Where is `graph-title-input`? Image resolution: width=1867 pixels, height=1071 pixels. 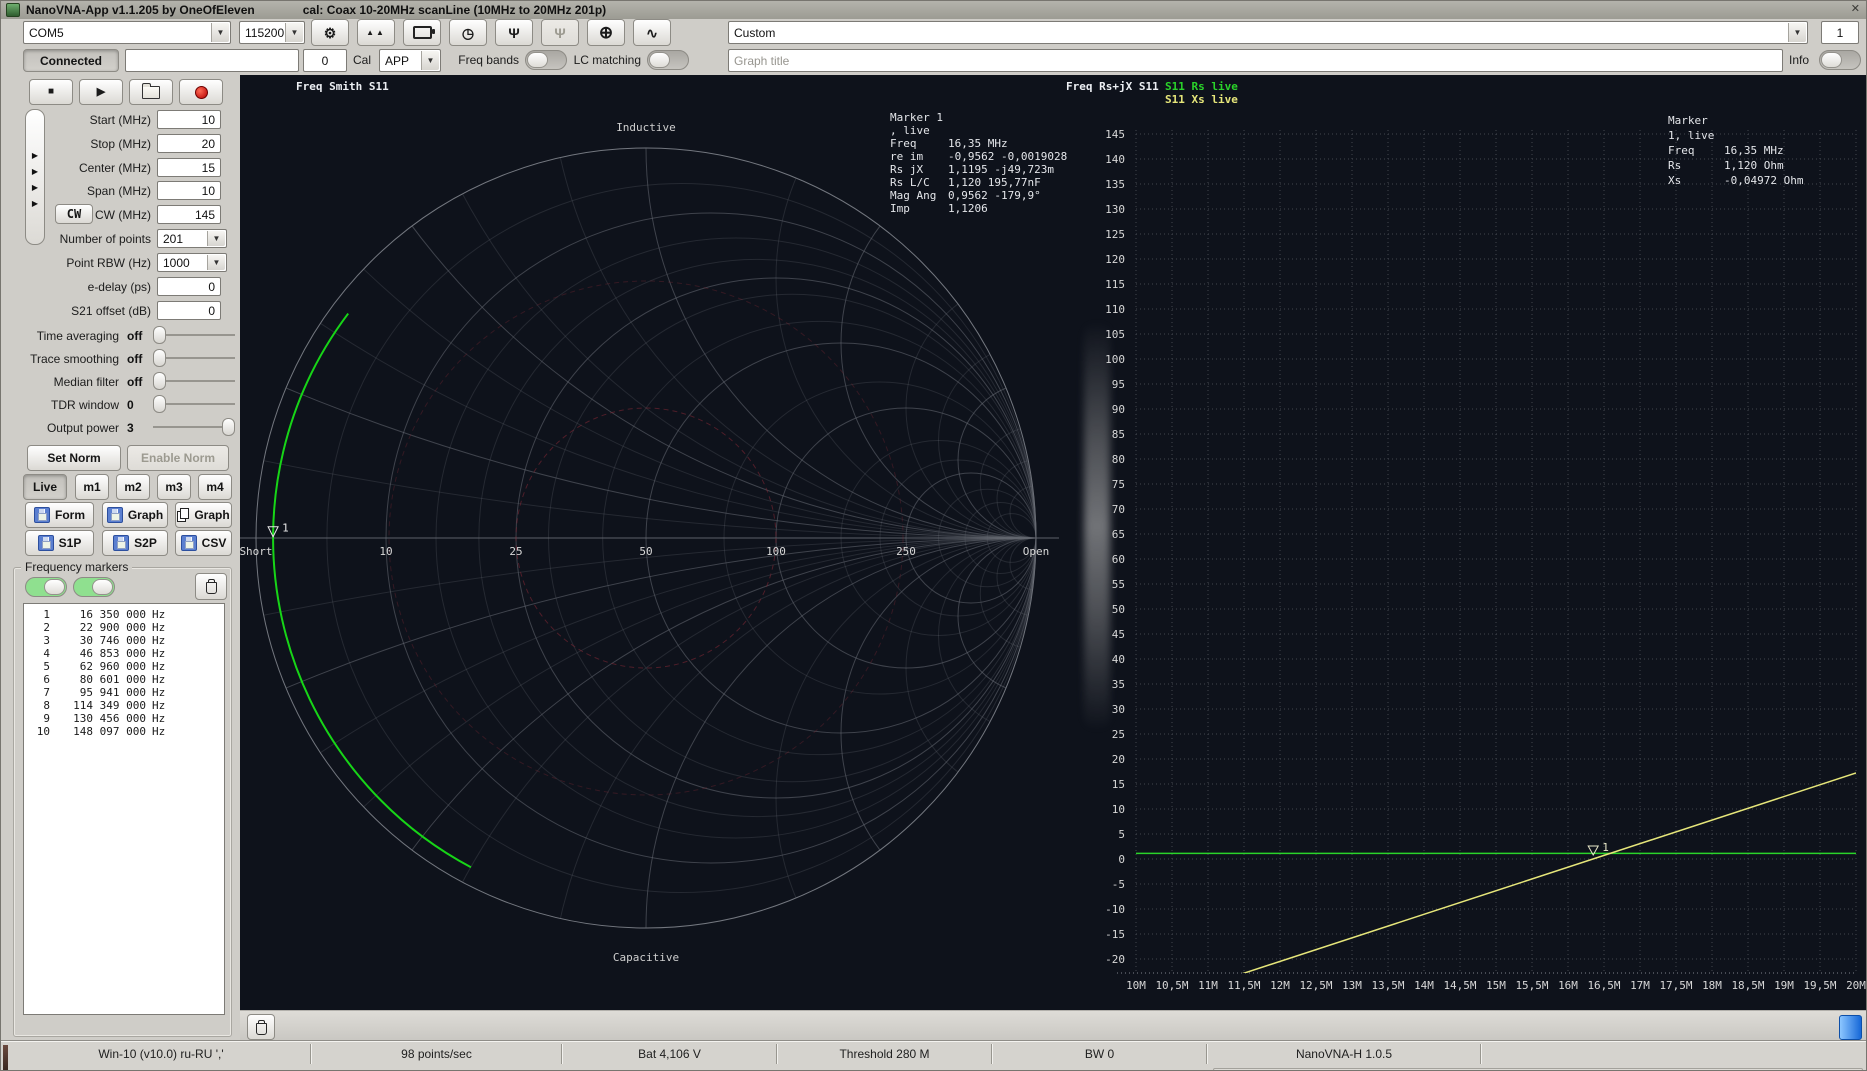
graph-title-input is located at coordinates (1255, 60).